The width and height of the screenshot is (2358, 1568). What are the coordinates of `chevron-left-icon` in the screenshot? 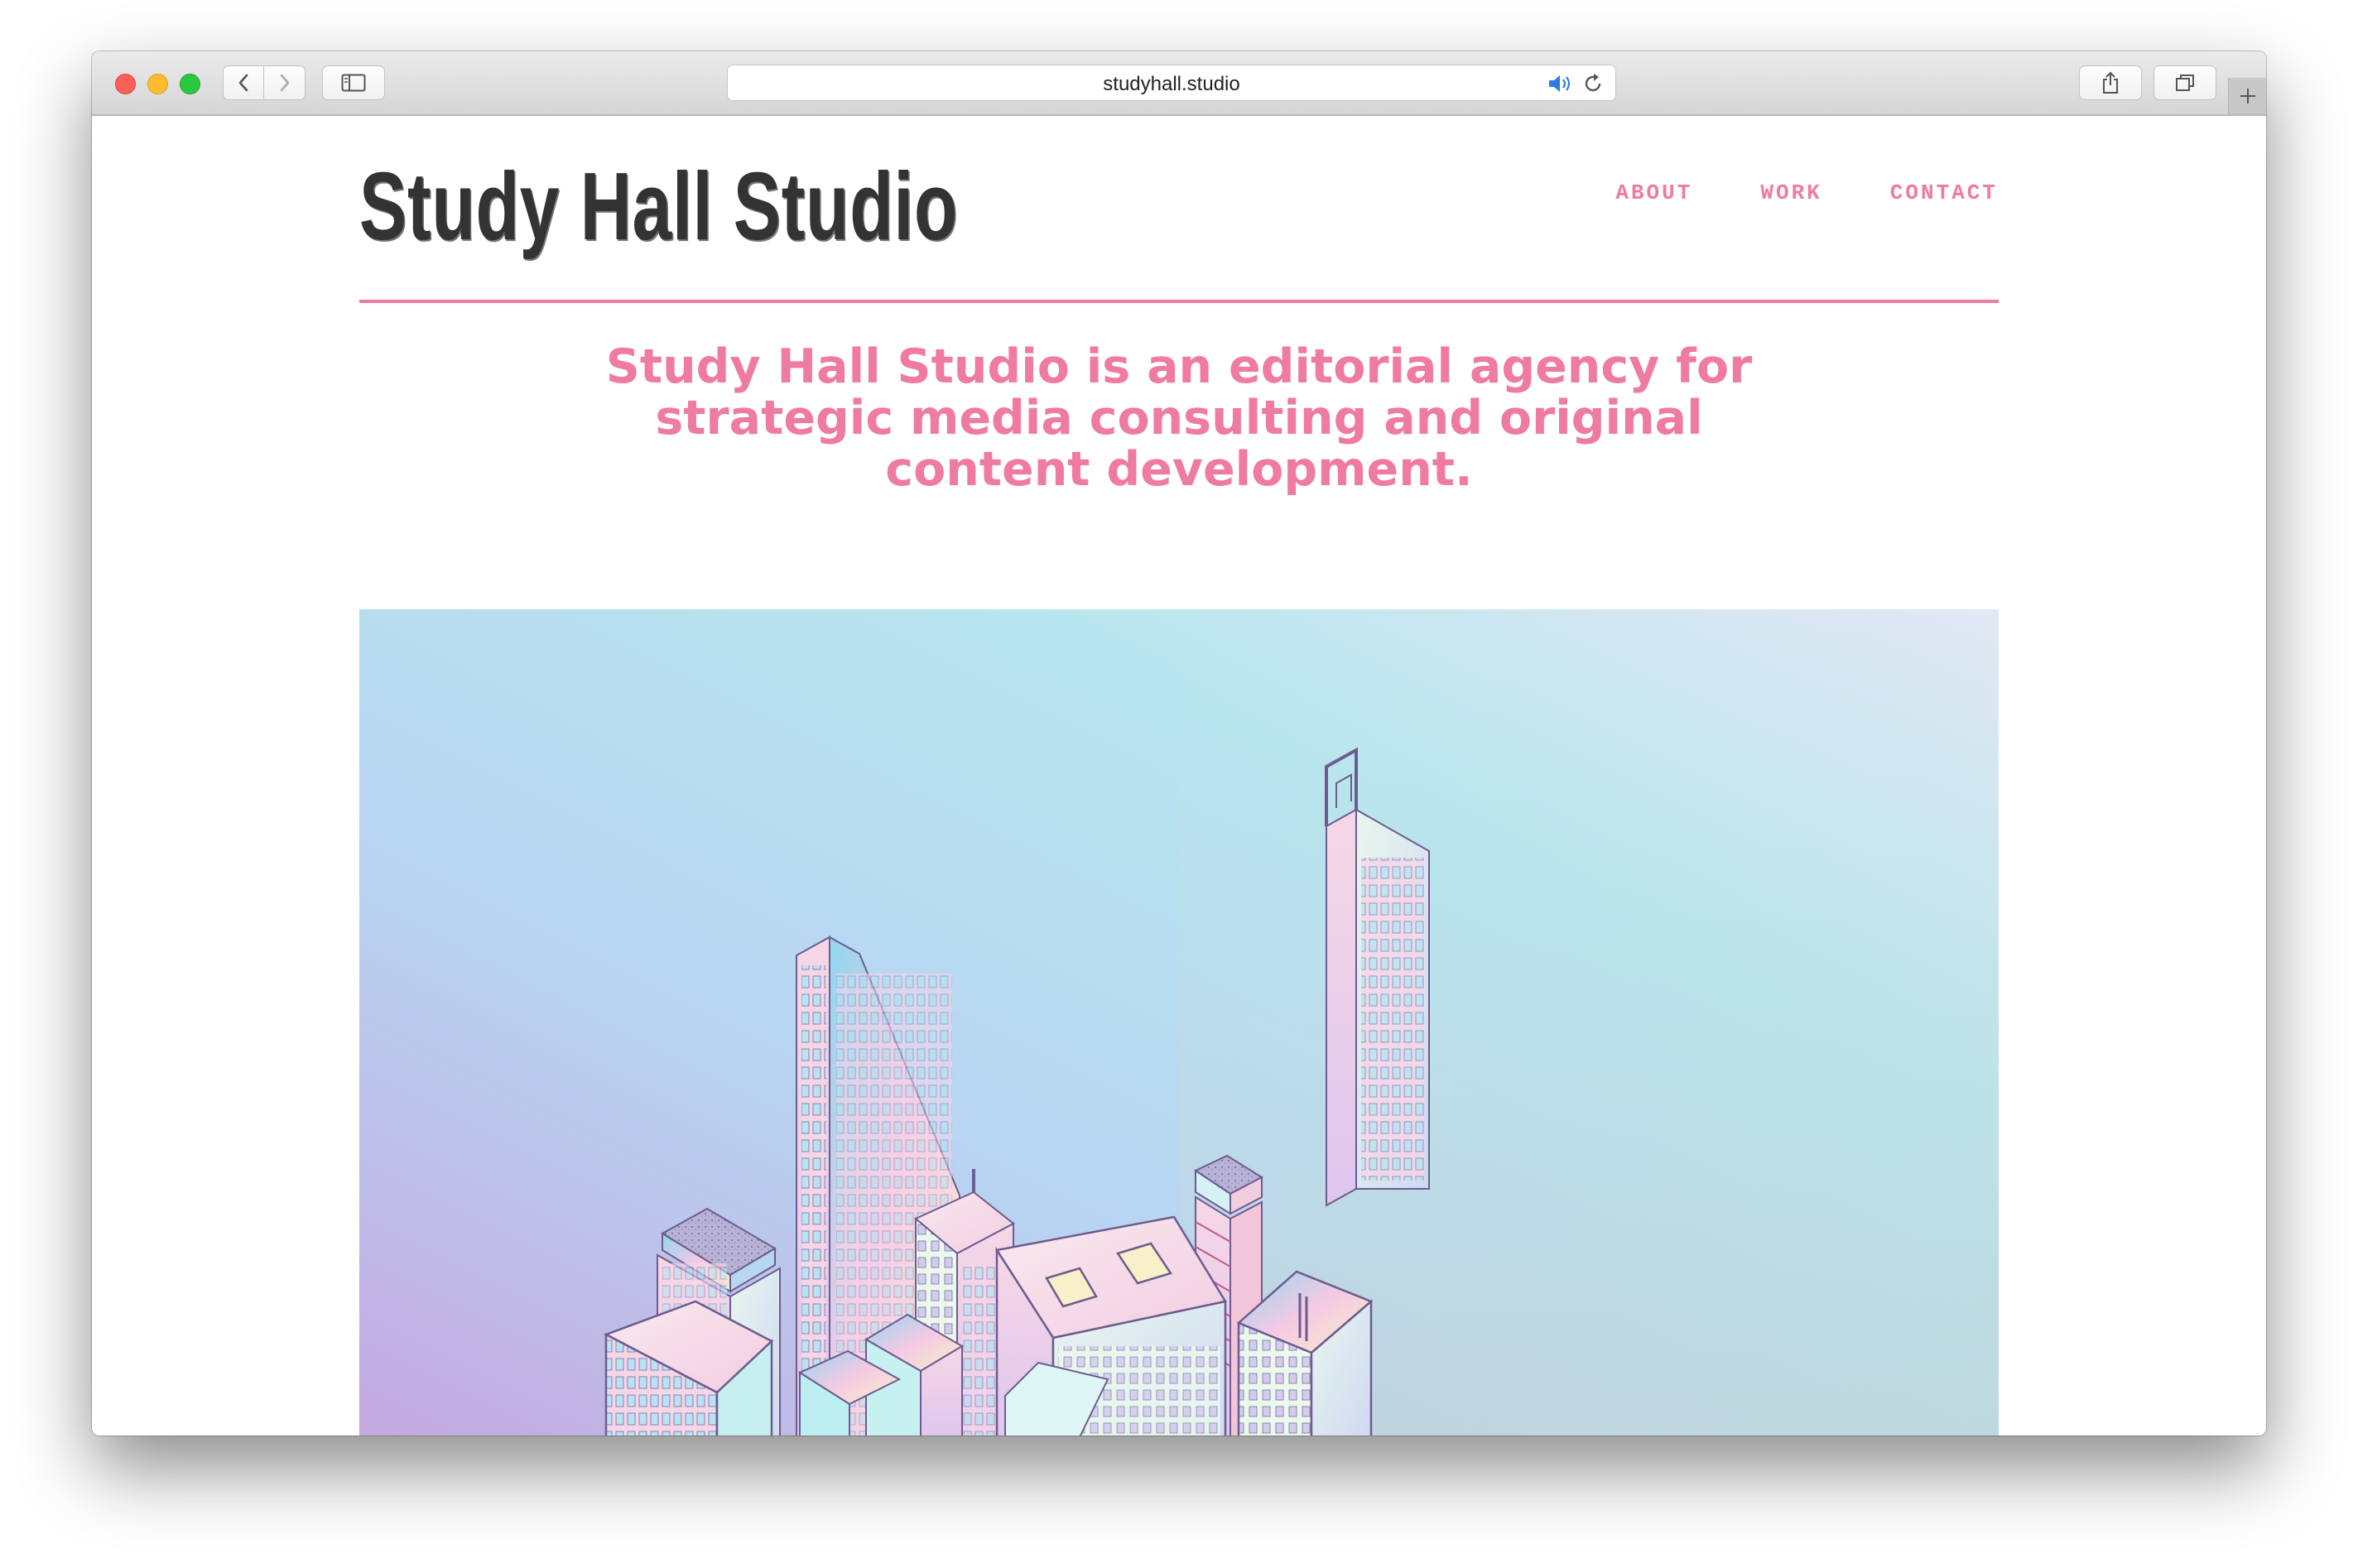 It's located at (243, 83).